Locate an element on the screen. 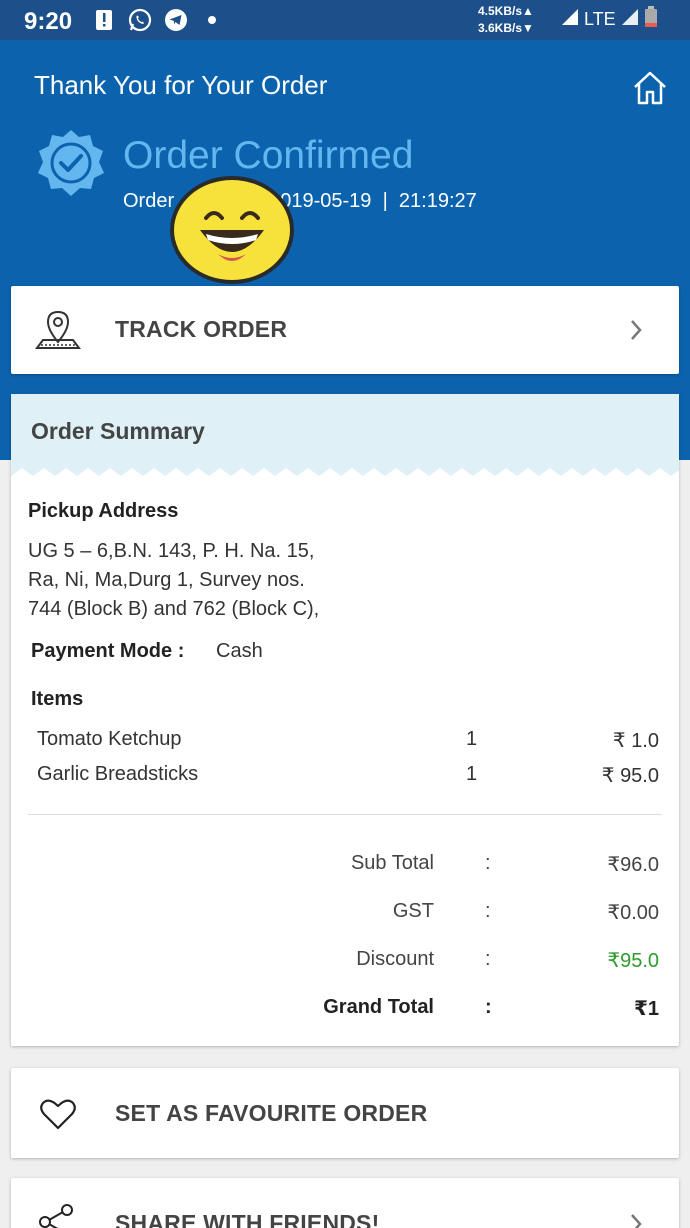  pickup-address-label: Pickup Address is located at coordinates (103, 511).